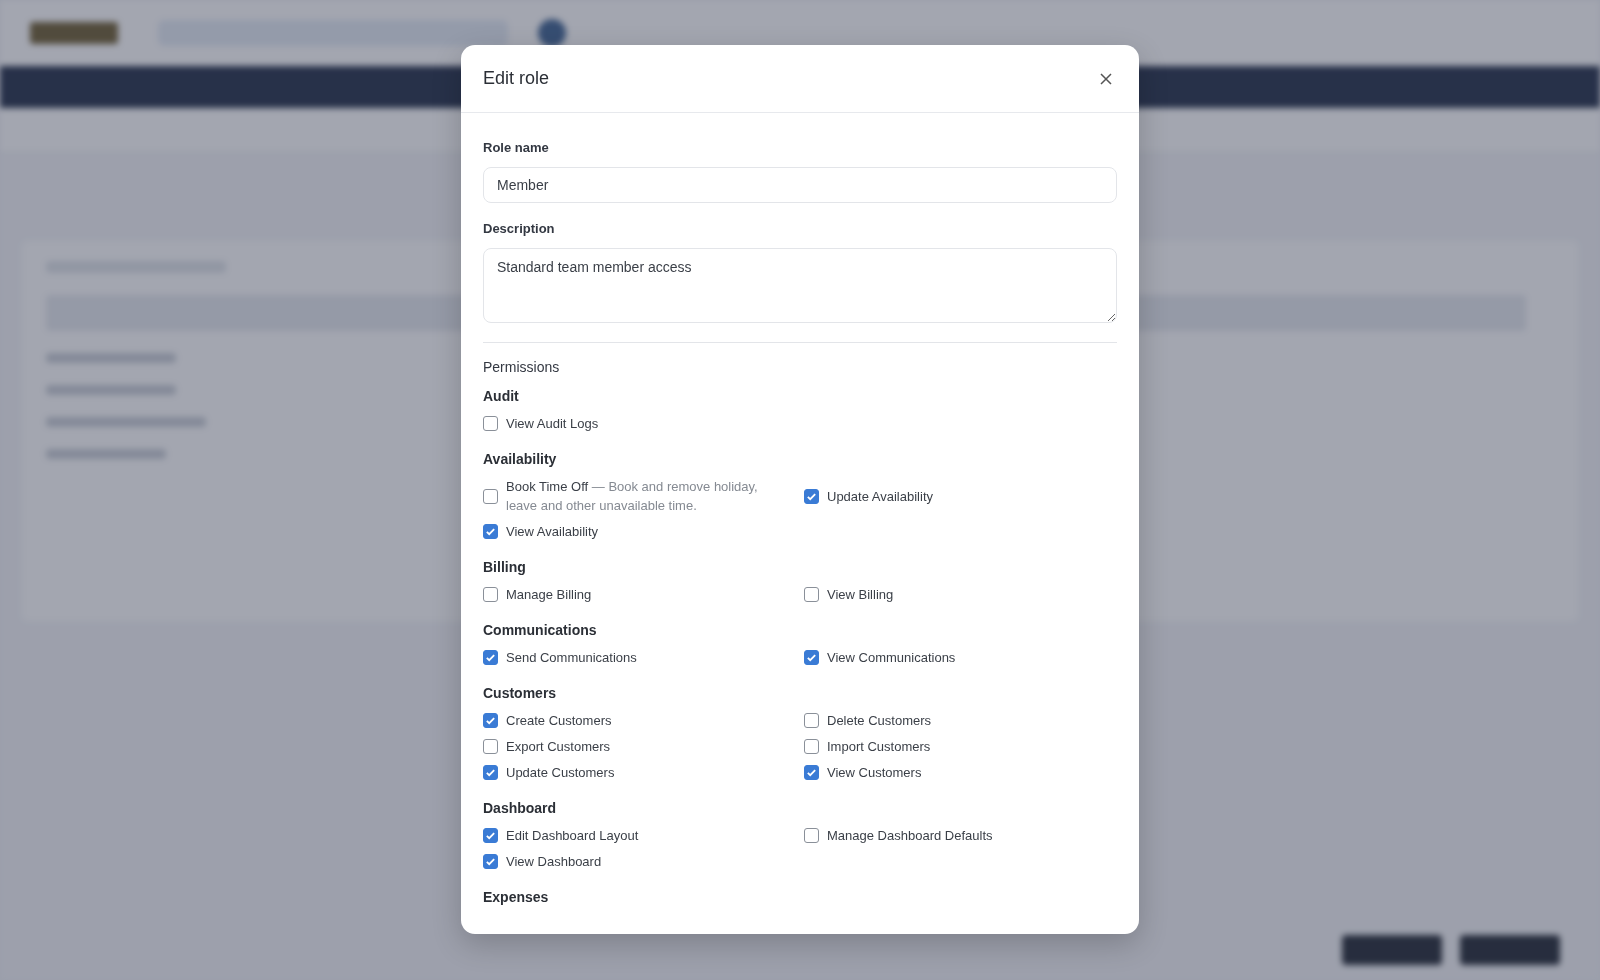 This screenshot has width=1600, height=980. I want to click on group-heading: Availability, so click(520, 459).